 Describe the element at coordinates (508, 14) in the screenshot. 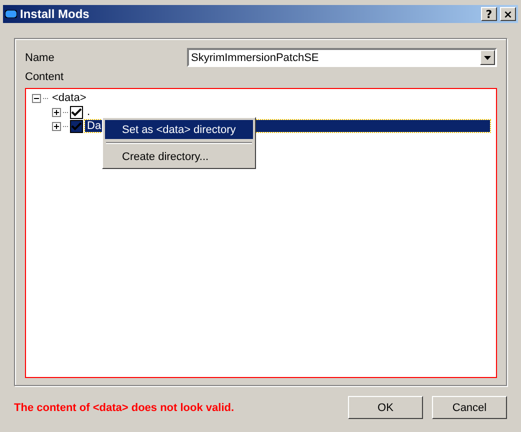

I see `close-button: ×` at that location.